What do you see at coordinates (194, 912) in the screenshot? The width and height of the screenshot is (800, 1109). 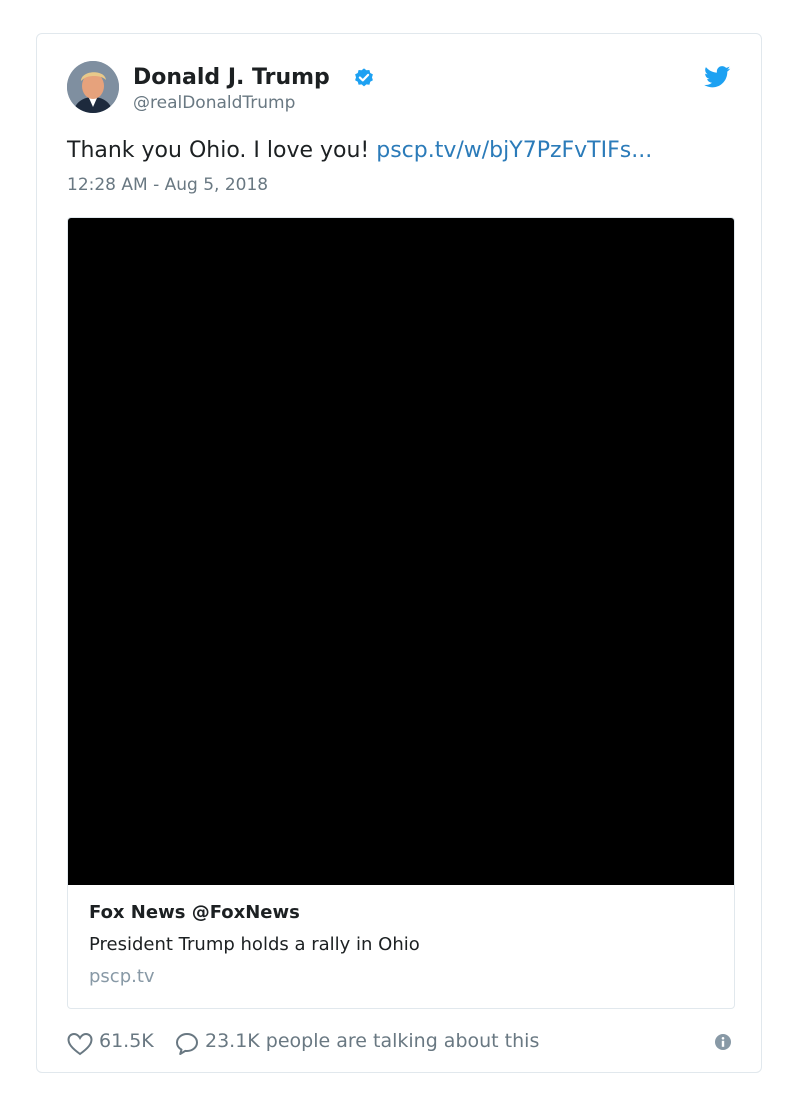 I see `media-source: Fox News @FoxNews` at bounding box center [194, 912].